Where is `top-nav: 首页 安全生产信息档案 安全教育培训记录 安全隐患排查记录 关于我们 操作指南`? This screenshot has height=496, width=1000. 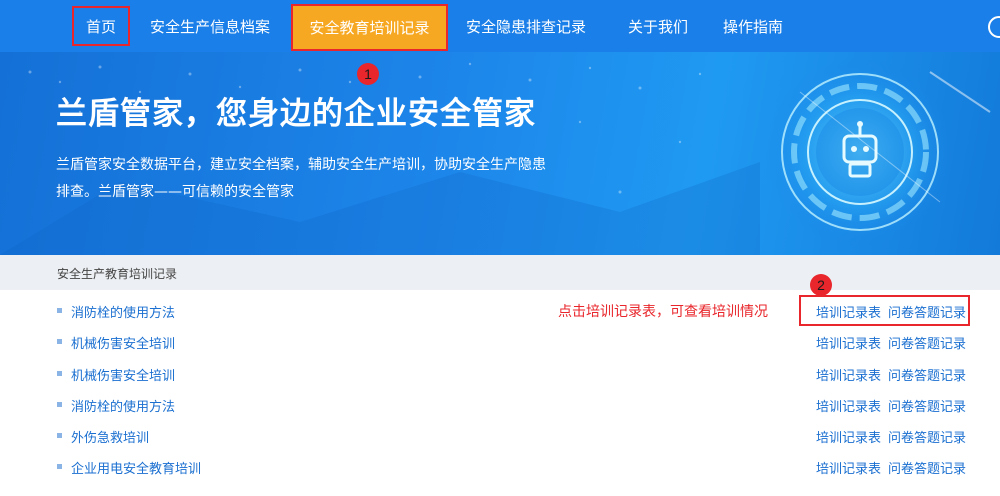
top-nav: 首页 安全生产信息档案 安全教育培训记录 安全隐患排查记录 关于我们 操作指南 is located at coordinates (500, 26).